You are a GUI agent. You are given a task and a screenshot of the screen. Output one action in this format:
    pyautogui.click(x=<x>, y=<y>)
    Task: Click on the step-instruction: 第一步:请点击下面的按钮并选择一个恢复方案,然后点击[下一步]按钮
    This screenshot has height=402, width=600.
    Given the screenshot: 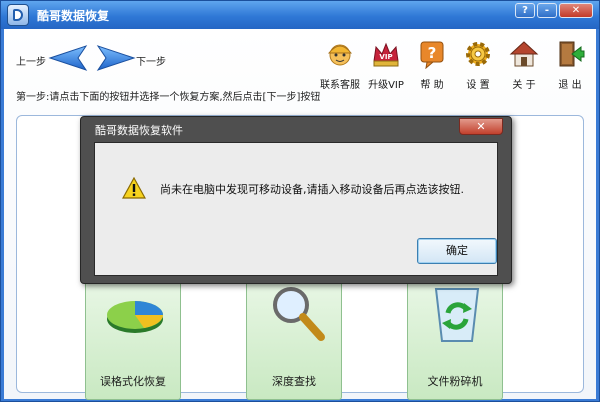 What is the action you would take?
    pyautogui.click(x=168, y=97)
    